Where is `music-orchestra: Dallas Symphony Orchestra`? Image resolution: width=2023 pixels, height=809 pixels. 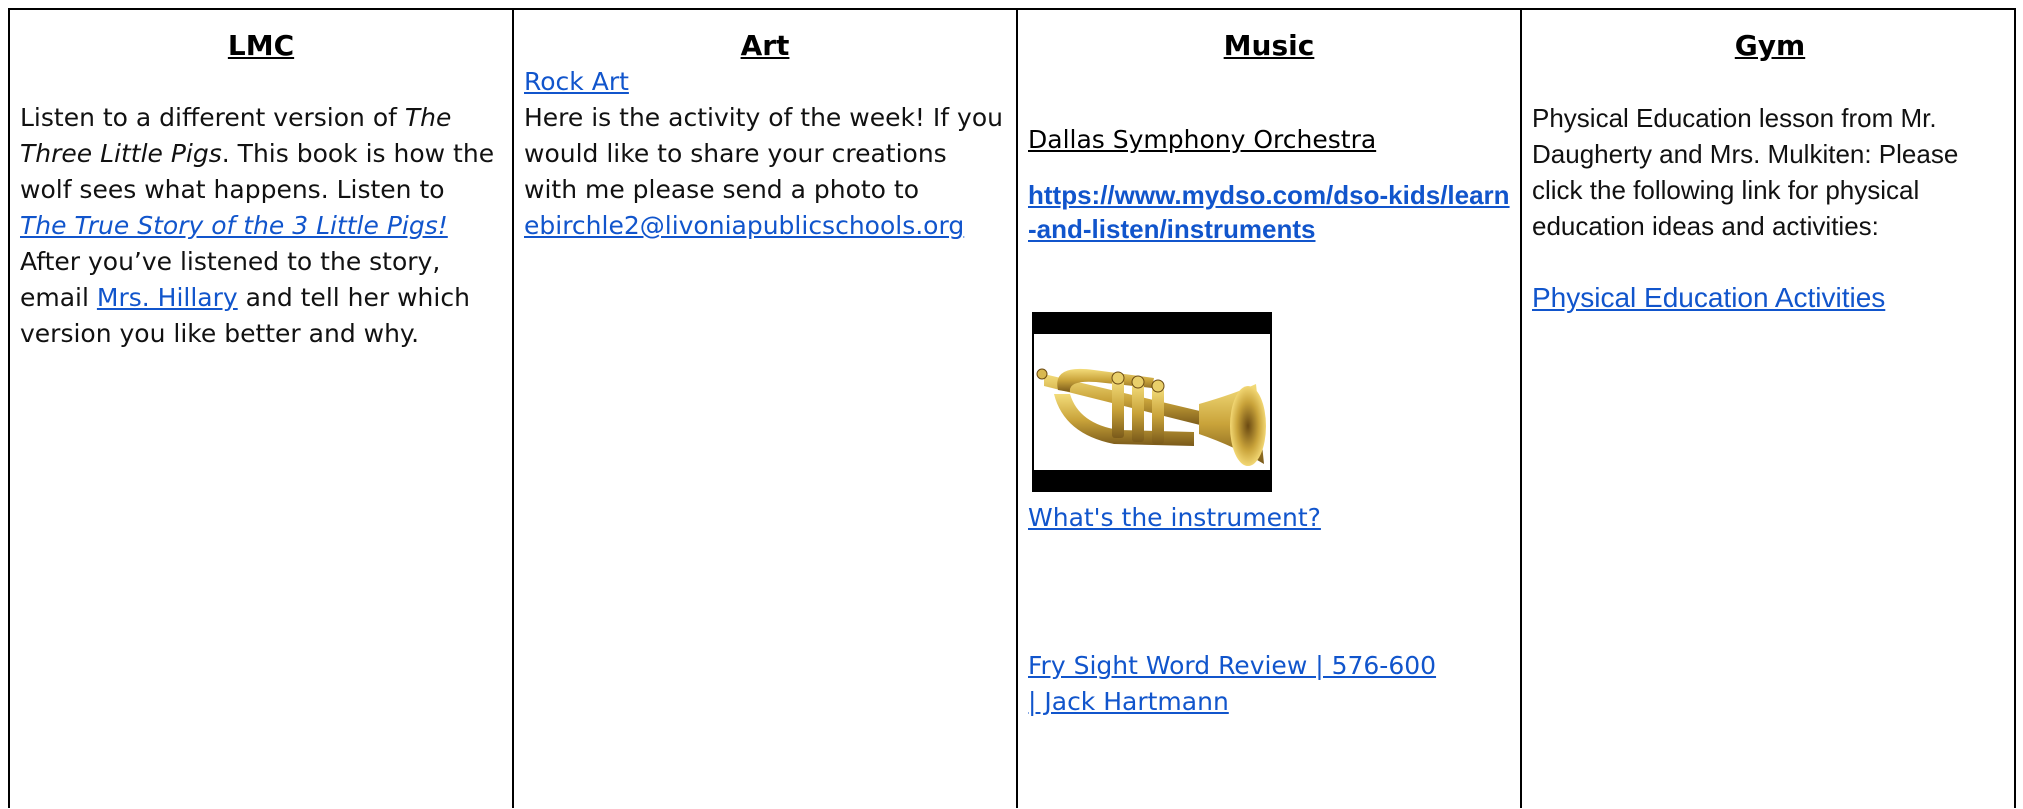 music-orchestra: Dallas Symphony Orchestra is located at coordinates (1269, 140).